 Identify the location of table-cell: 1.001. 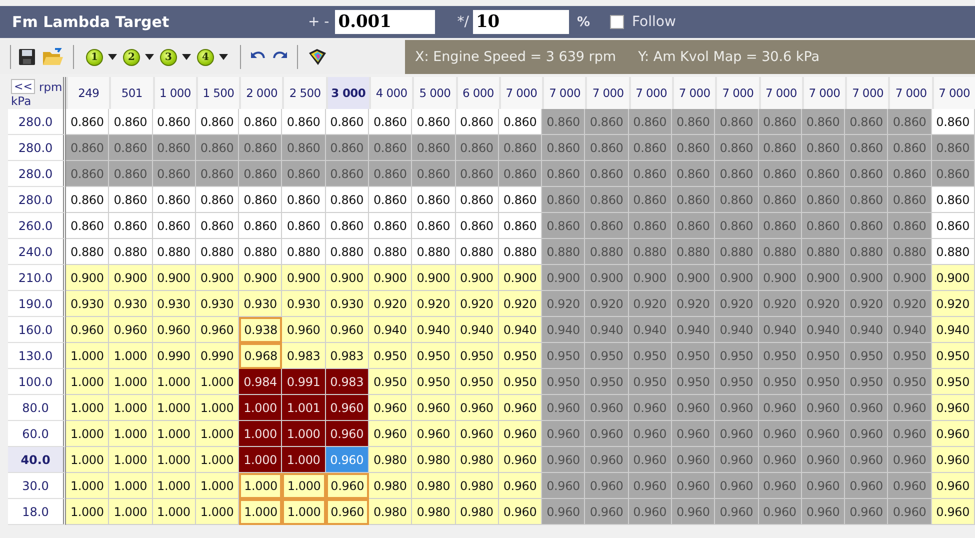
(304, 408).